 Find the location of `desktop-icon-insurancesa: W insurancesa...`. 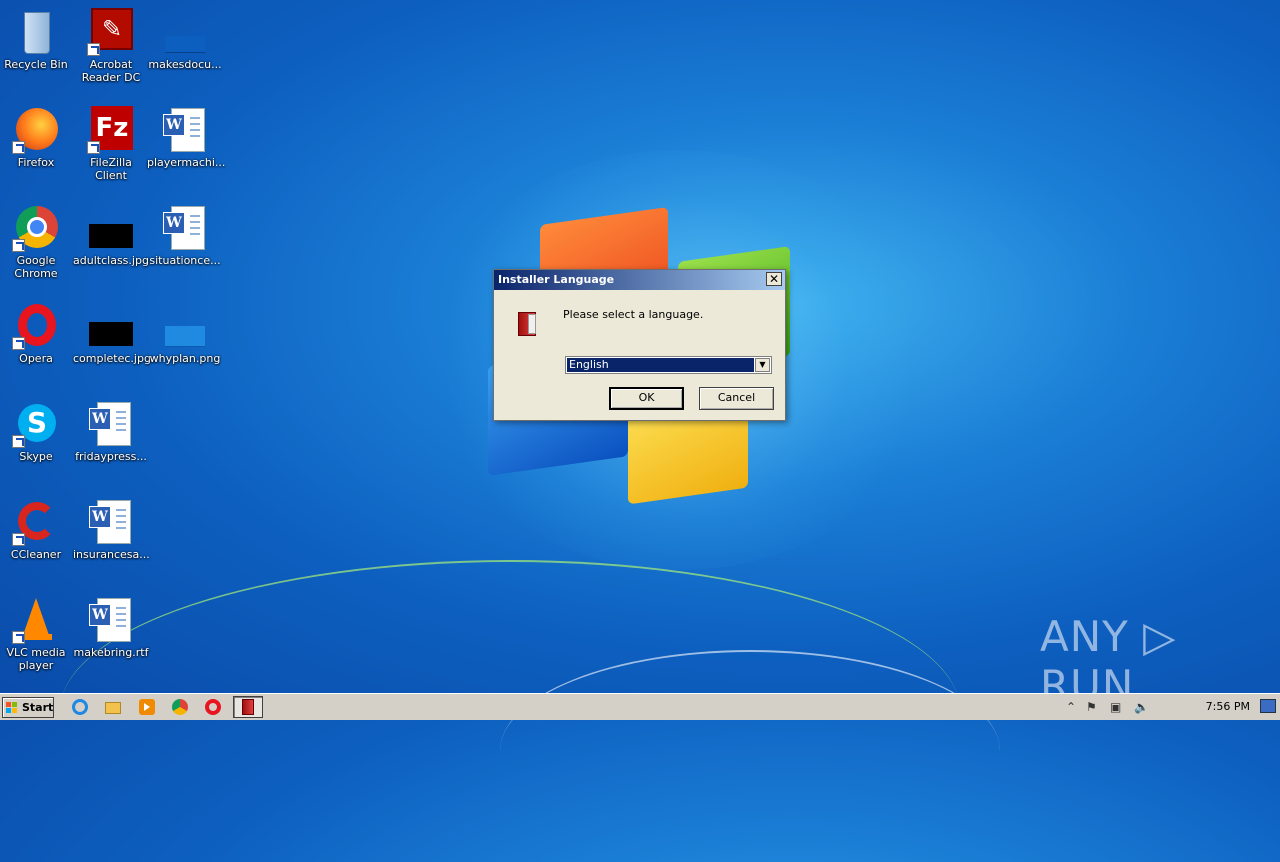

desktop-icon-insurancesa: W insurancesa... is located at coordinates (111, 529).